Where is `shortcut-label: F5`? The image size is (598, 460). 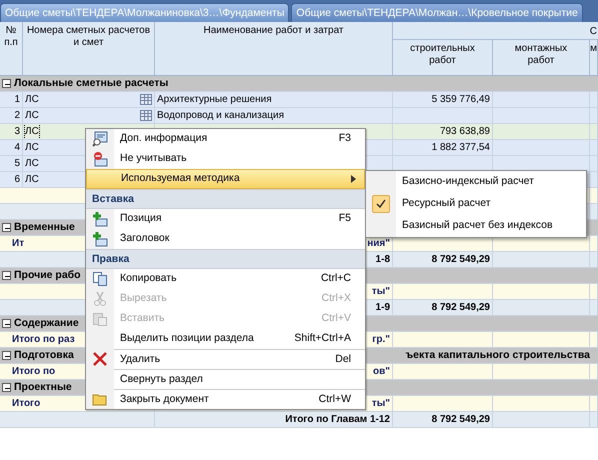 shortcut-label: F5 is located at coordinates (345, 218).